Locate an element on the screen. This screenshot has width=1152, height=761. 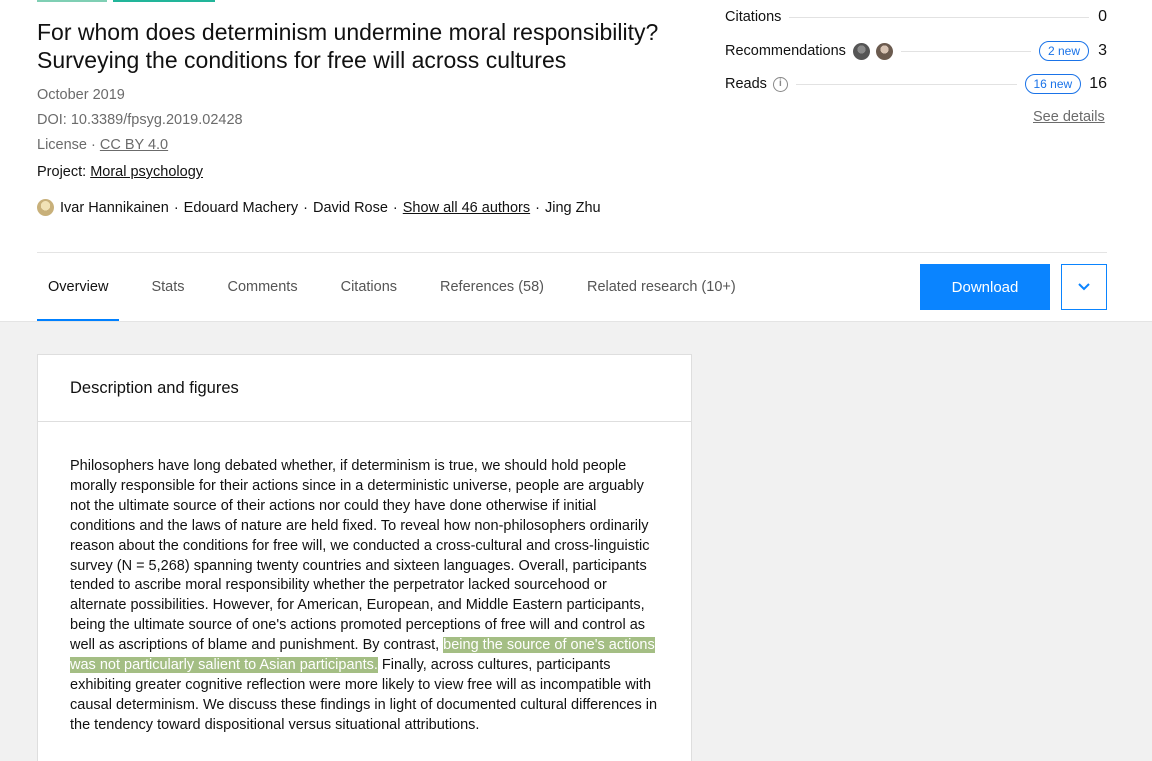
stat-value: 16 is located at coordinates (1098, 83).